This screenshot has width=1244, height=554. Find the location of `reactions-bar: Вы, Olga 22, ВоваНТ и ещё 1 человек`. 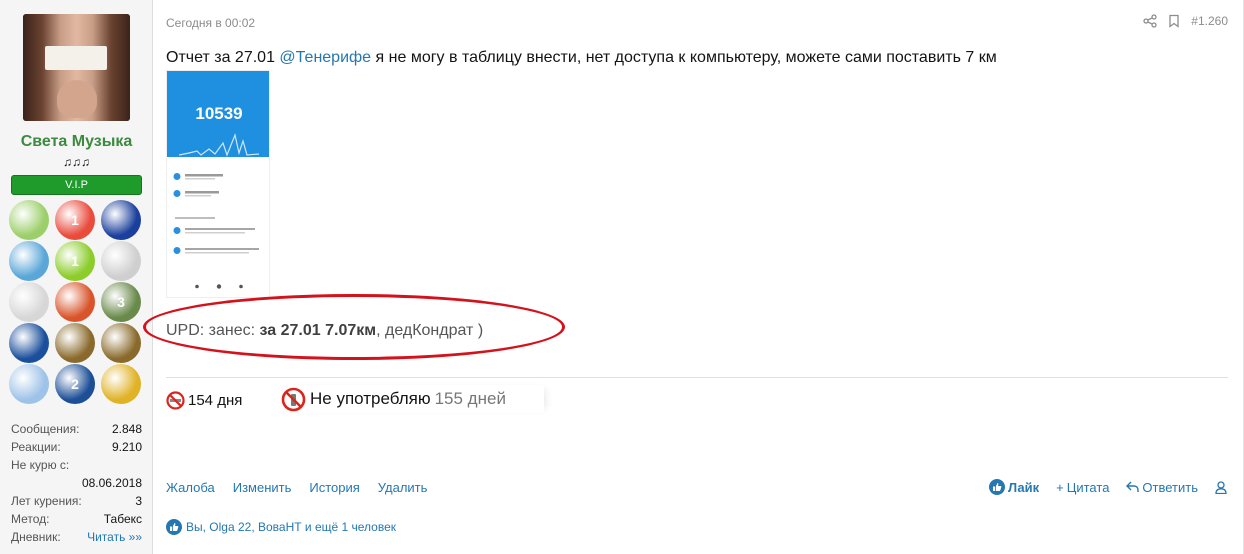

reactions-bar: Вы, Olga 22, ВоваНТ и ещё 1 человек is located at coordinates (281, 527).